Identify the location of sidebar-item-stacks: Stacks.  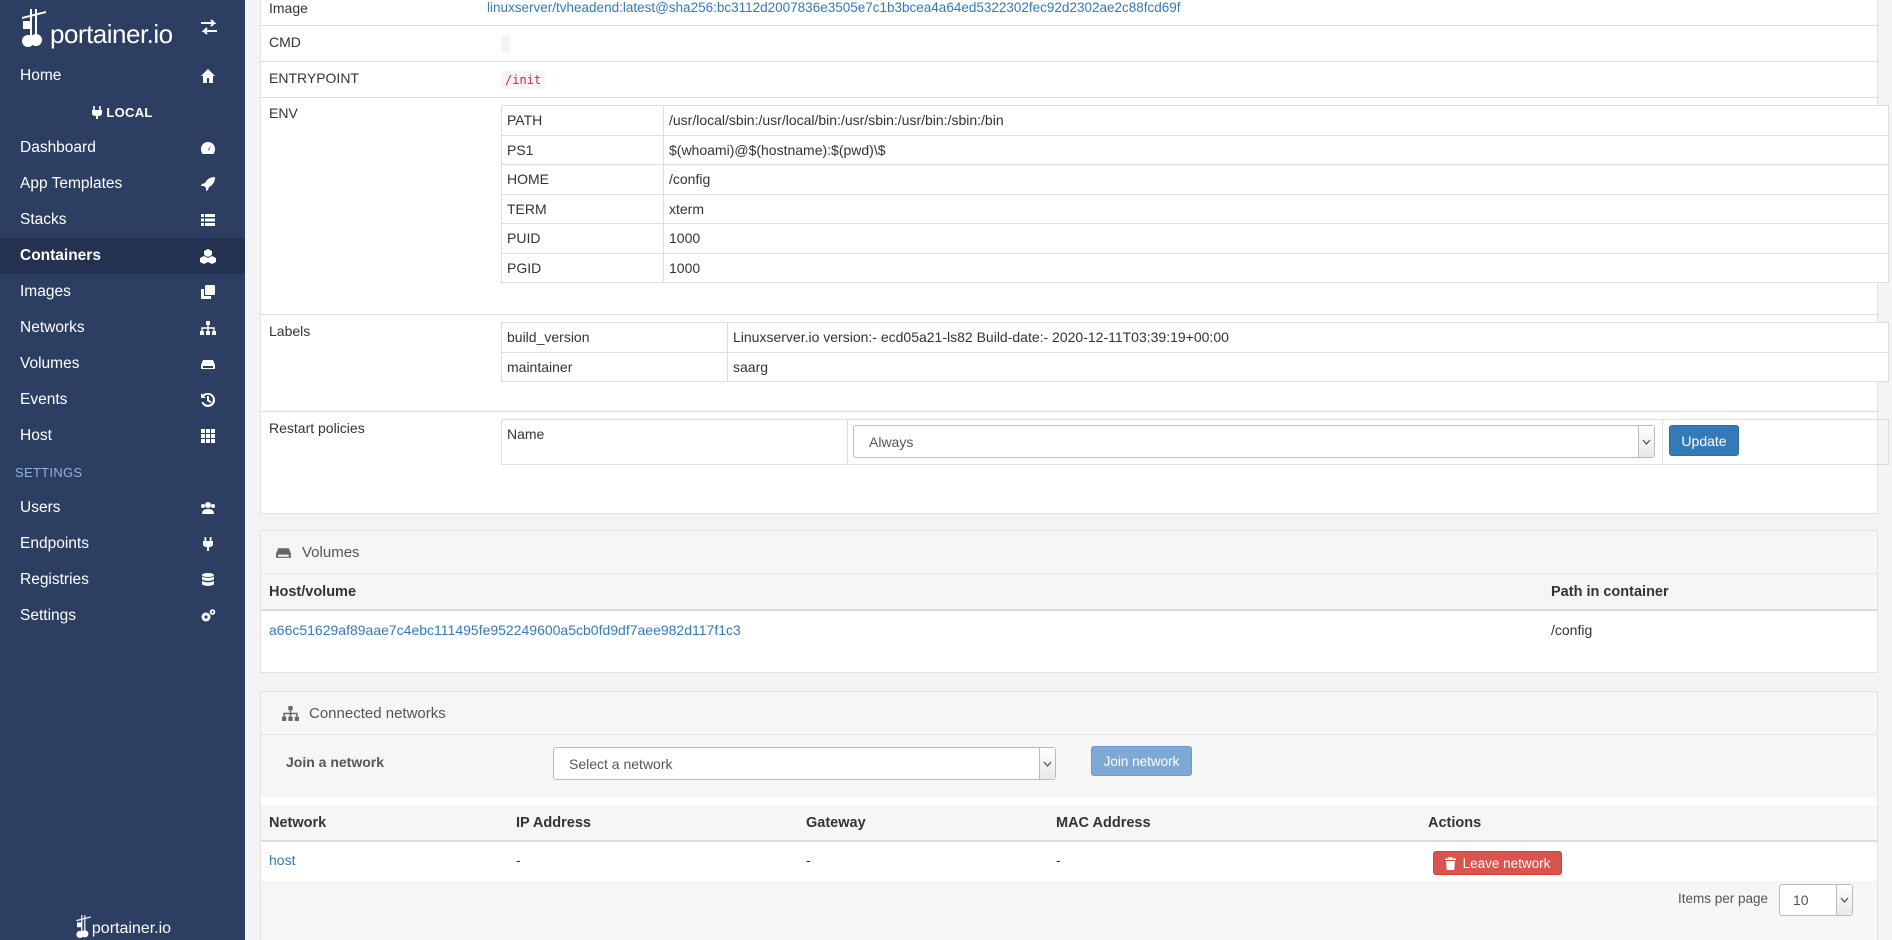
(122, 220).